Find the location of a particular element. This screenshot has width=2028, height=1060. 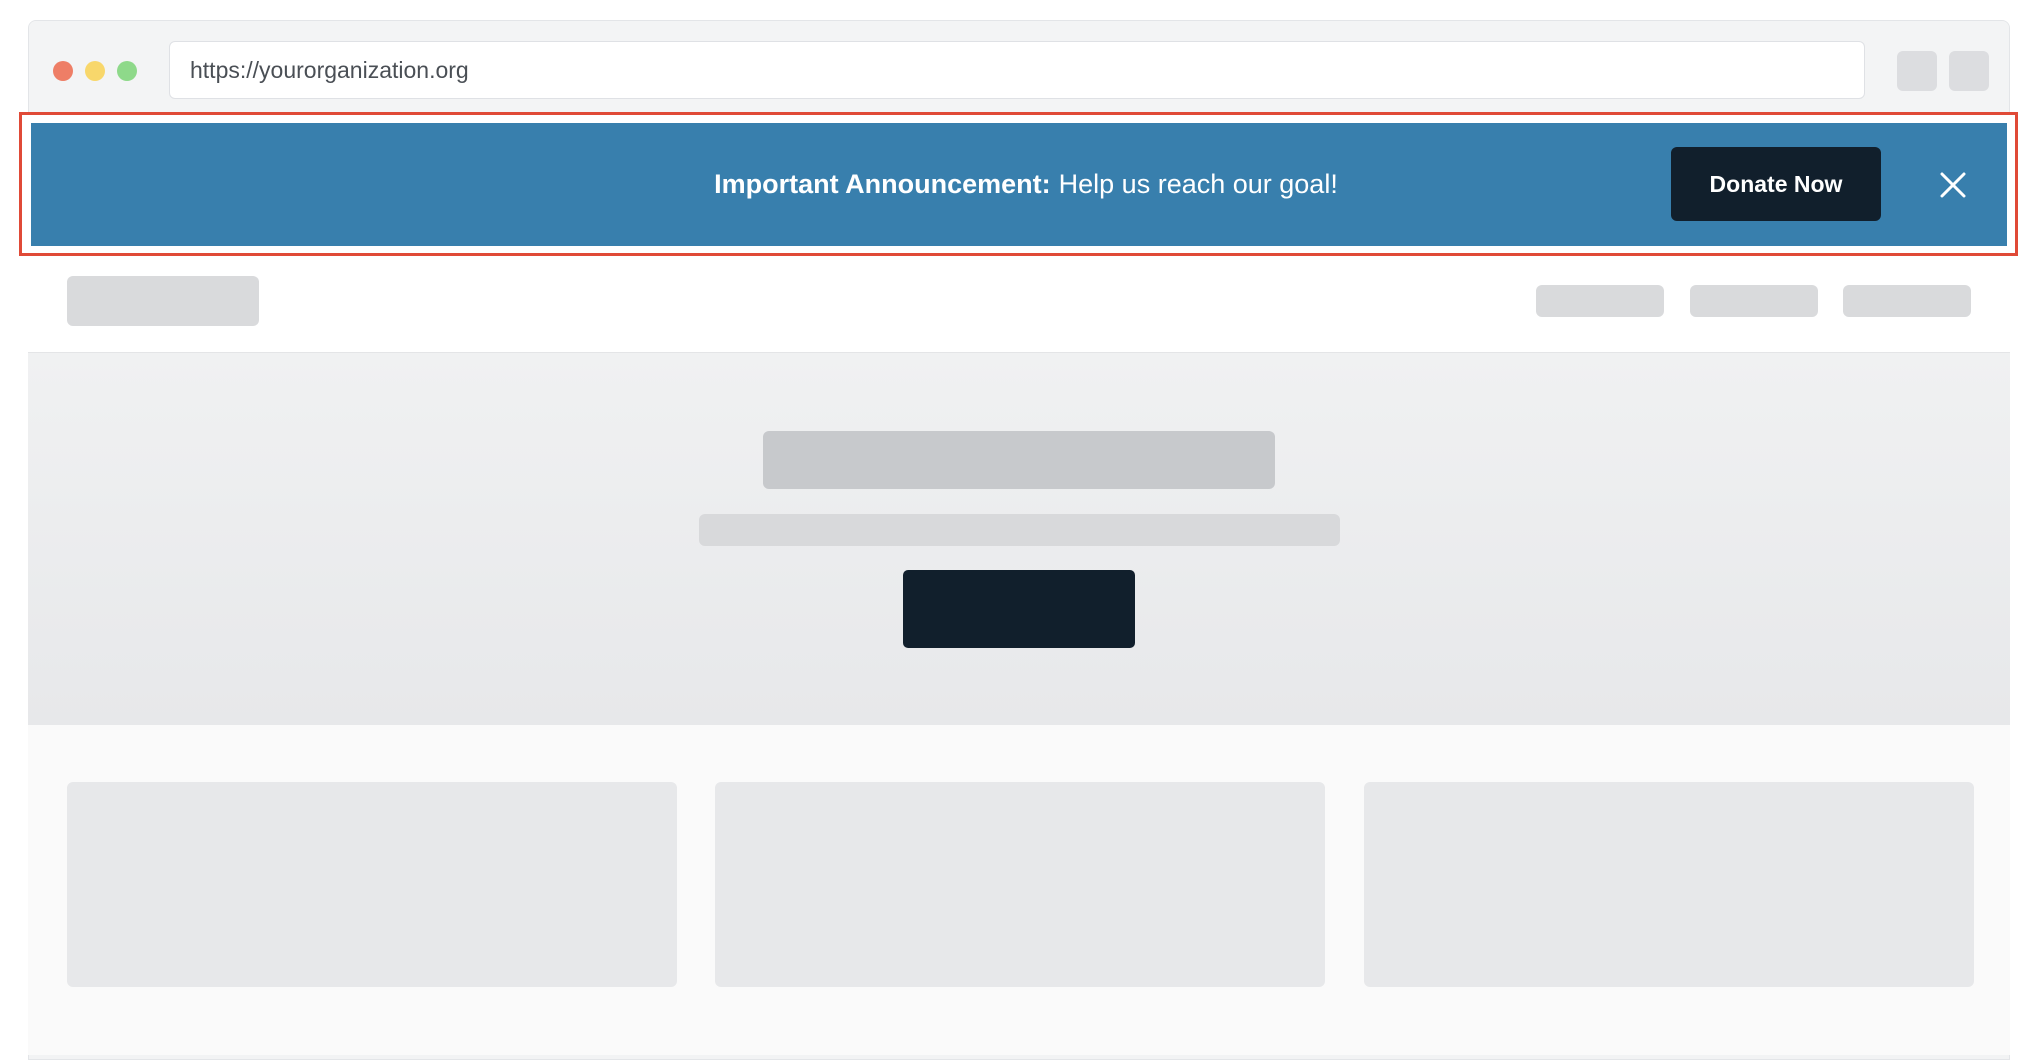

logo-placeholder is located at coordinates (163, 301).